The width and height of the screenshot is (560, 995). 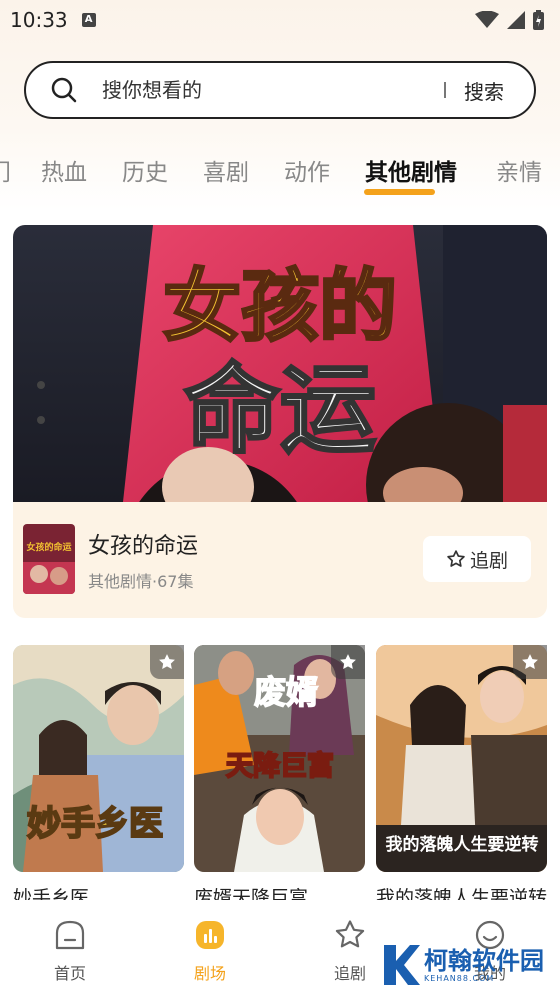 I want to click on tab-other-drama: 其他剧情, so click(x=411, y=170).